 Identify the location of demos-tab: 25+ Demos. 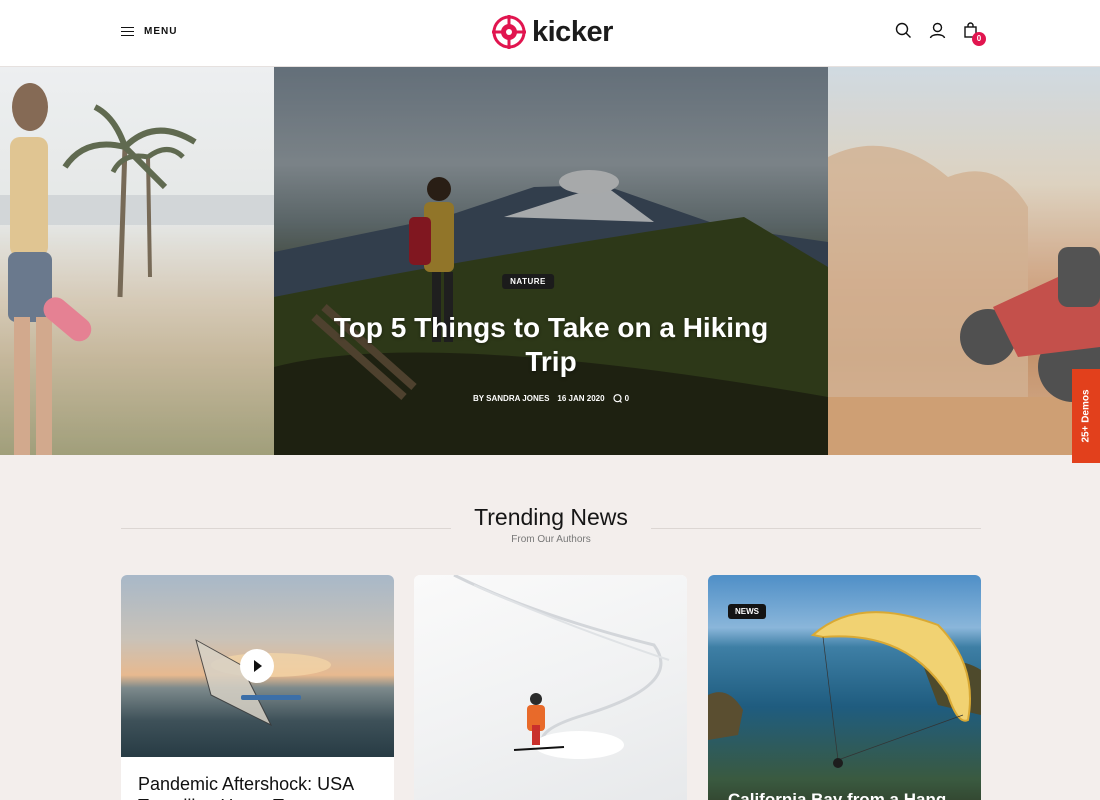
(1086, 416).